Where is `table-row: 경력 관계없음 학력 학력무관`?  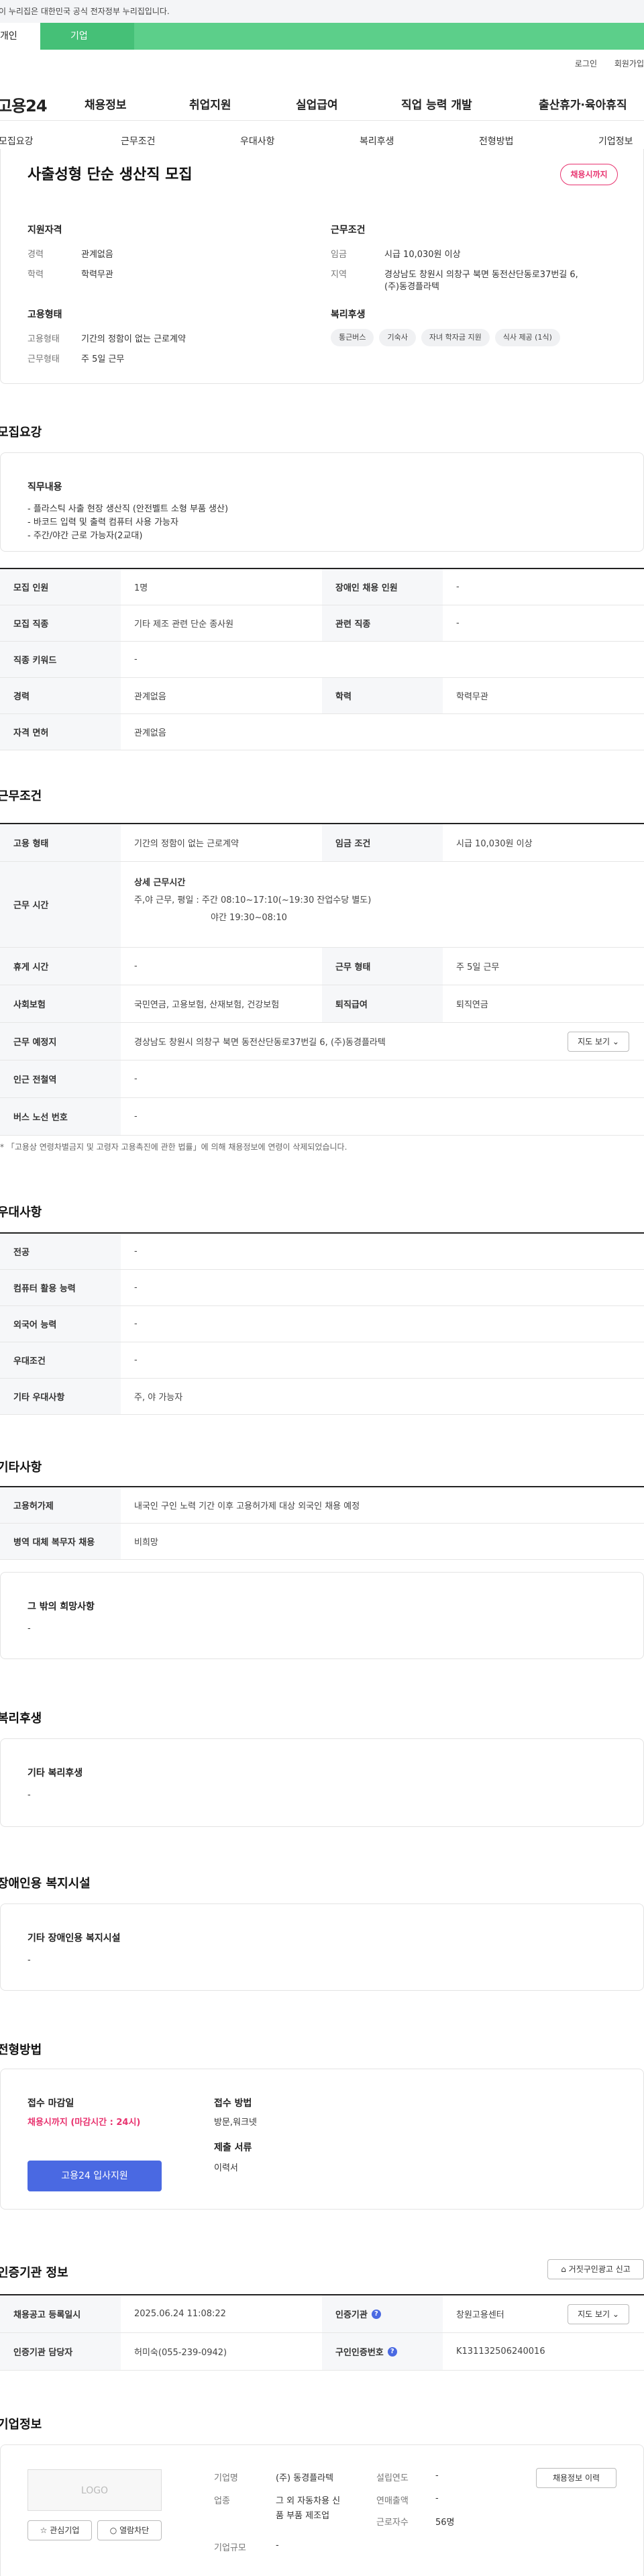 table-row: 경력 관계없음 학력 학력무관 is located at coordinates (322, 696).